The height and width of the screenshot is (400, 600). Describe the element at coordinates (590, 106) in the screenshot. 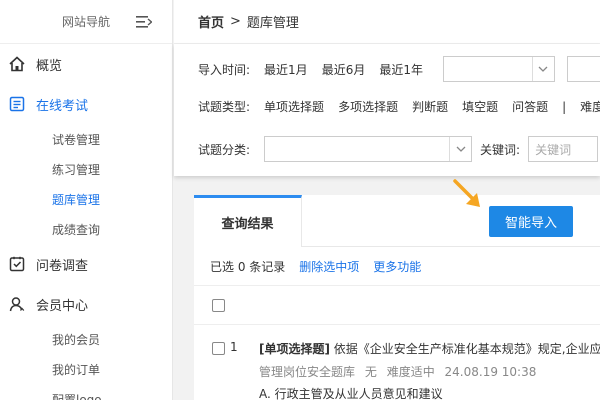

I see `difficulty-filter-label: 难度` at that location.